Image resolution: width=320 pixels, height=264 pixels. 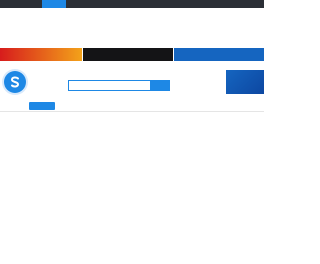 What do you see at coordinates (139, 85) in the screenshot?
I see `search-type-select` at bounding box center [139, 85].